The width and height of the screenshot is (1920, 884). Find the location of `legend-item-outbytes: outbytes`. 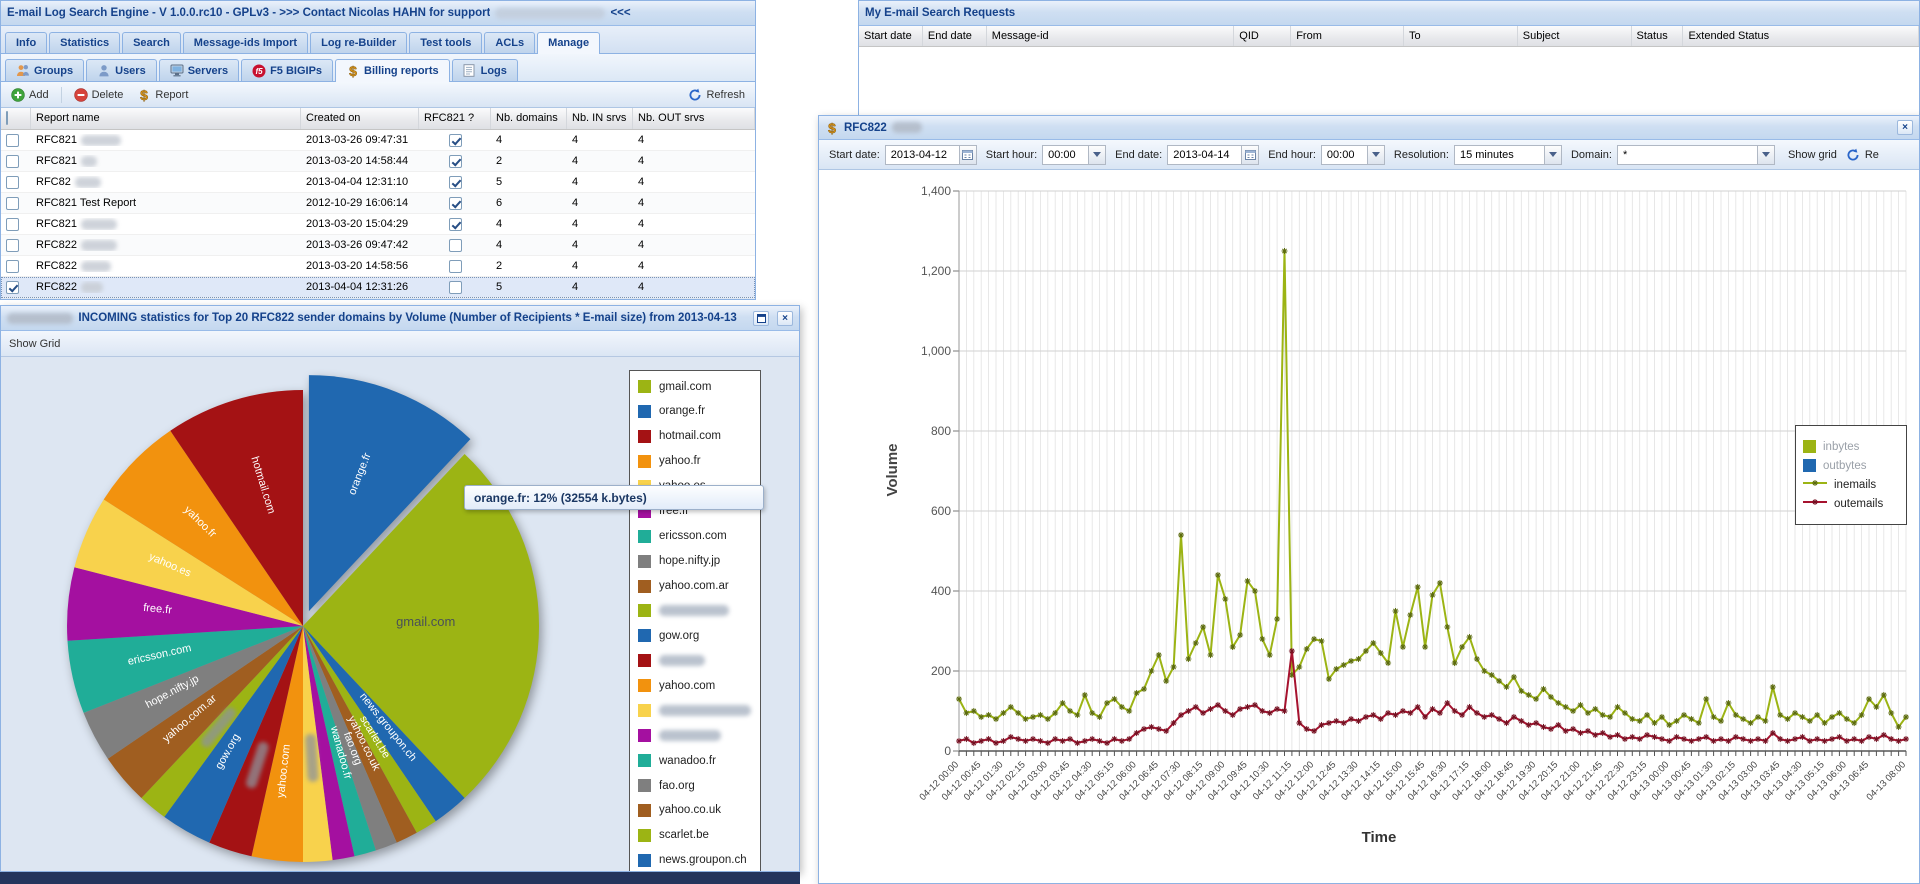

legend-item-outbytes: outbytes is located at coordinates (1851, 465).